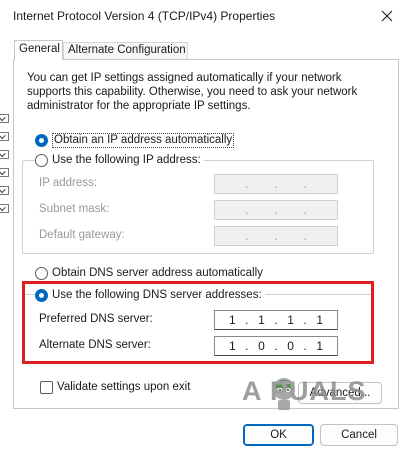  I want to click on watermark-text: A PUALS, so click(304, 391).